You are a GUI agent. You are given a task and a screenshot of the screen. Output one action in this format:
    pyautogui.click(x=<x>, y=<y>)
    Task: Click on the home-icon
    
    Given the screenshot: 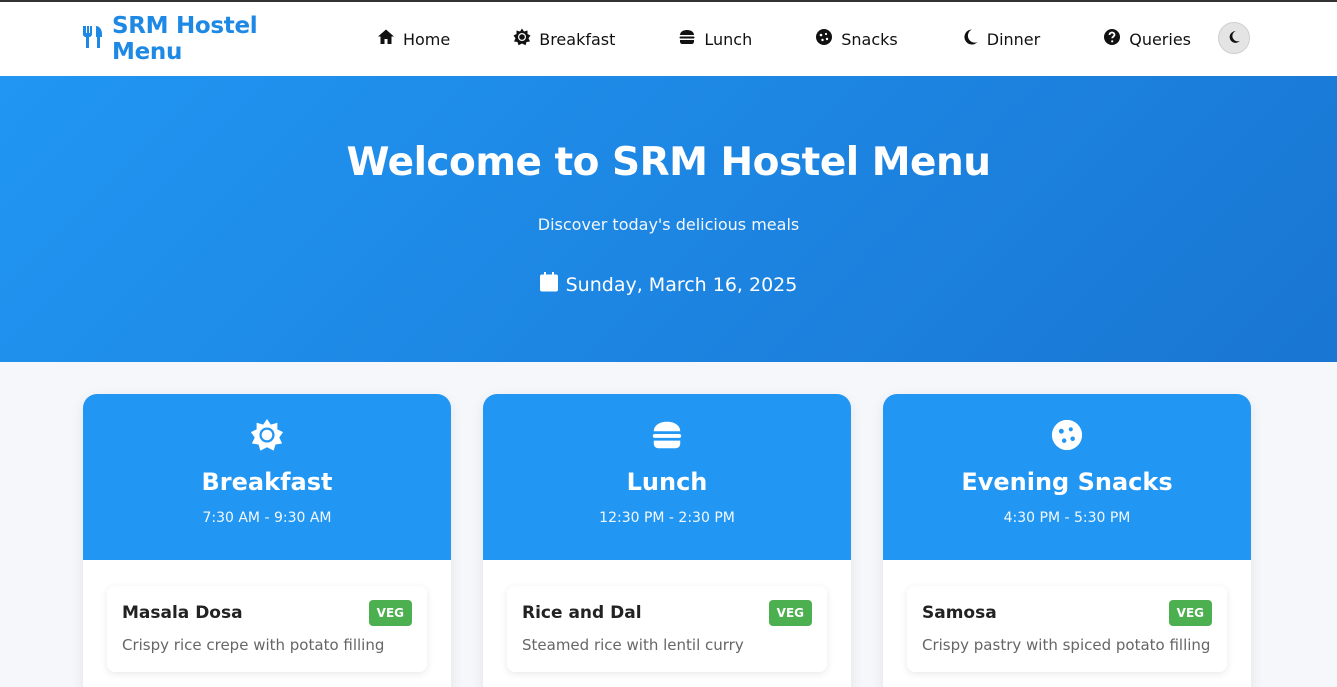 What is the action you would take?
    pyautogui.click(x=386, y=39)
    